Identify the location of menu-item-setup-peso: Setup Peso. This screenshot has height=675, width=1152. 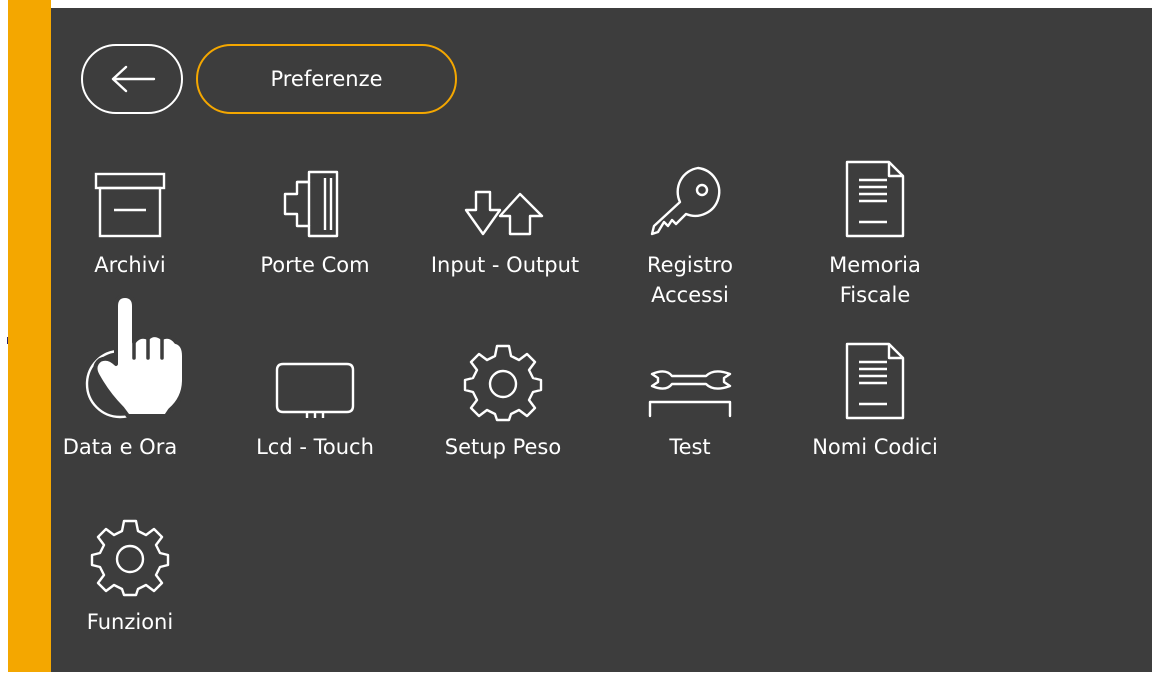
(503, 422).